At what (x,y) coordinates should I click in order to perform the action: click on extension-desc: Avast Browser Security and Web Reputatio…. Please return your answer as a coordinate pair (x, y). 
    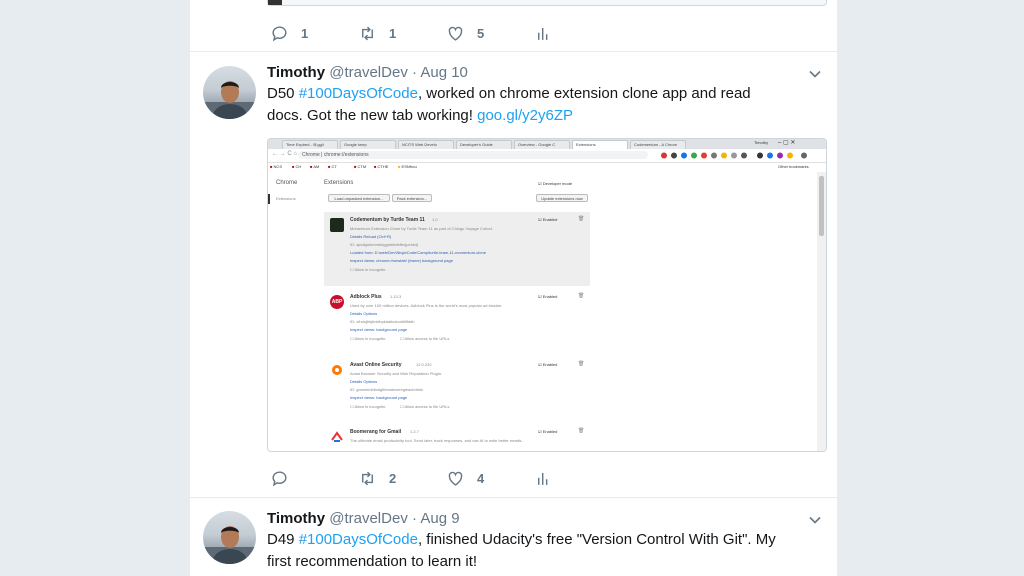
    Looking at the image, I should click on (396, 373).